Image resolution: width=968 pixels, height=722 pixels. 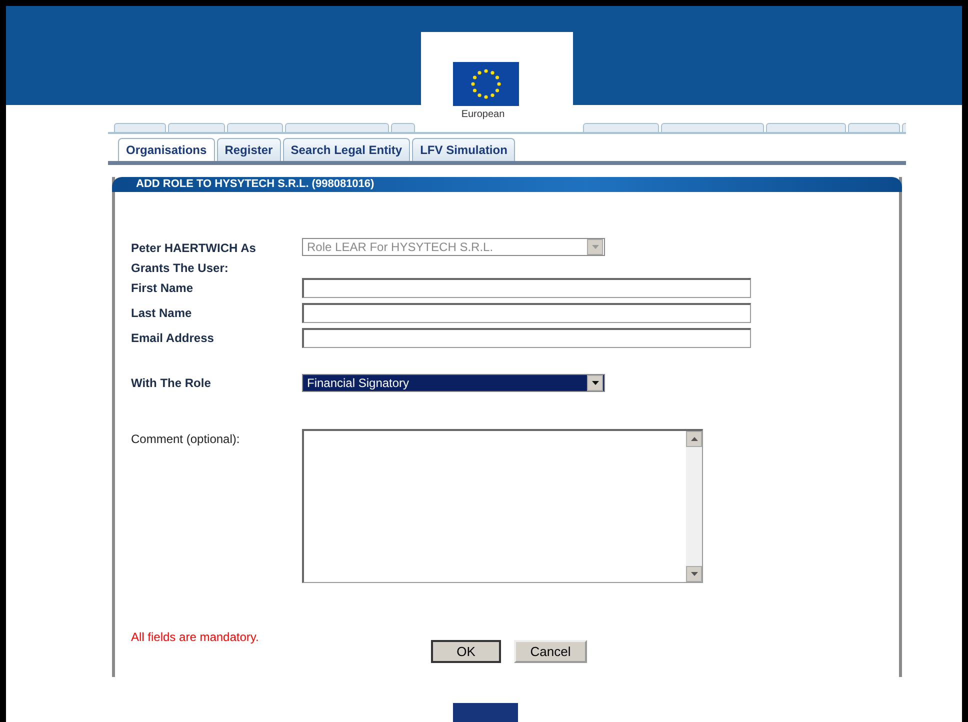 I want to click on cancel-button: Cancel, so click(x=550, y=651).